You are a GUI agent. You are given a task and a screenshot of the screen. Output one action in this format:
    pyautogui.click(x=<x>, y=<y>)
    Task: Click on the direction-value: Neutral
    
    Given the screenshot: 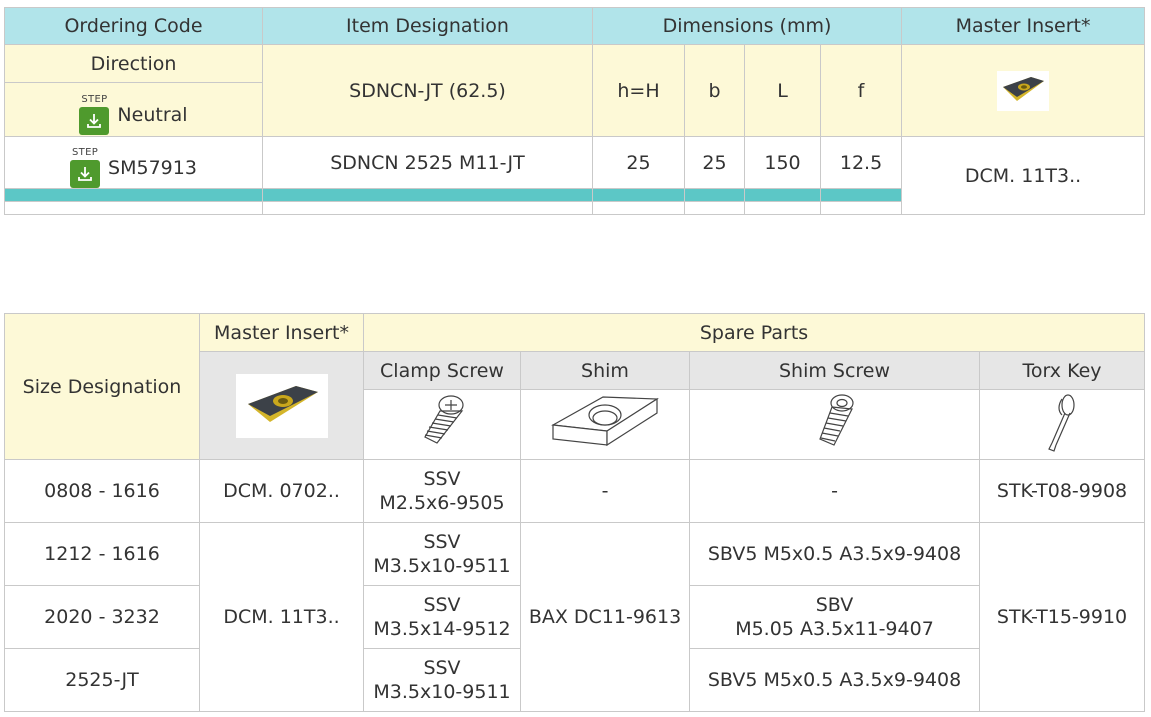 What is the action you would take?
    pyautogui.click(x=152, y=115)
    